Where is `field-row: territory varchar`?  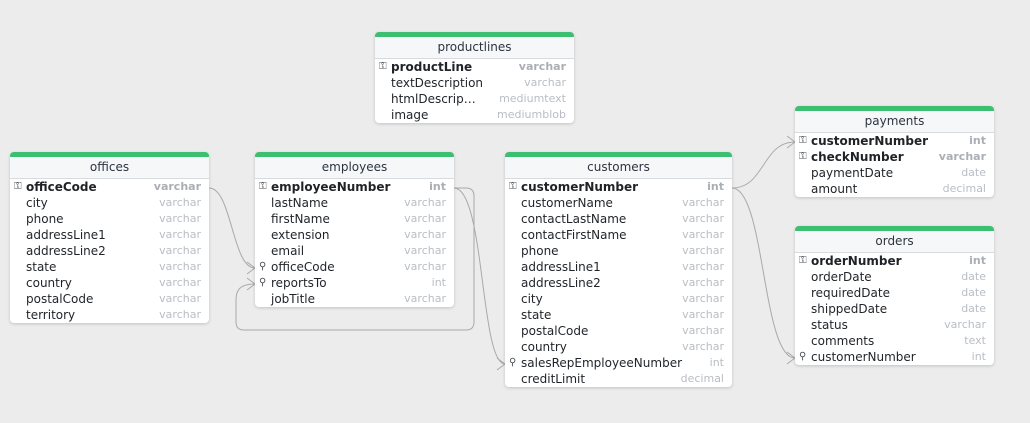 field-row: territory varchar is located at coordinates (109, 315).